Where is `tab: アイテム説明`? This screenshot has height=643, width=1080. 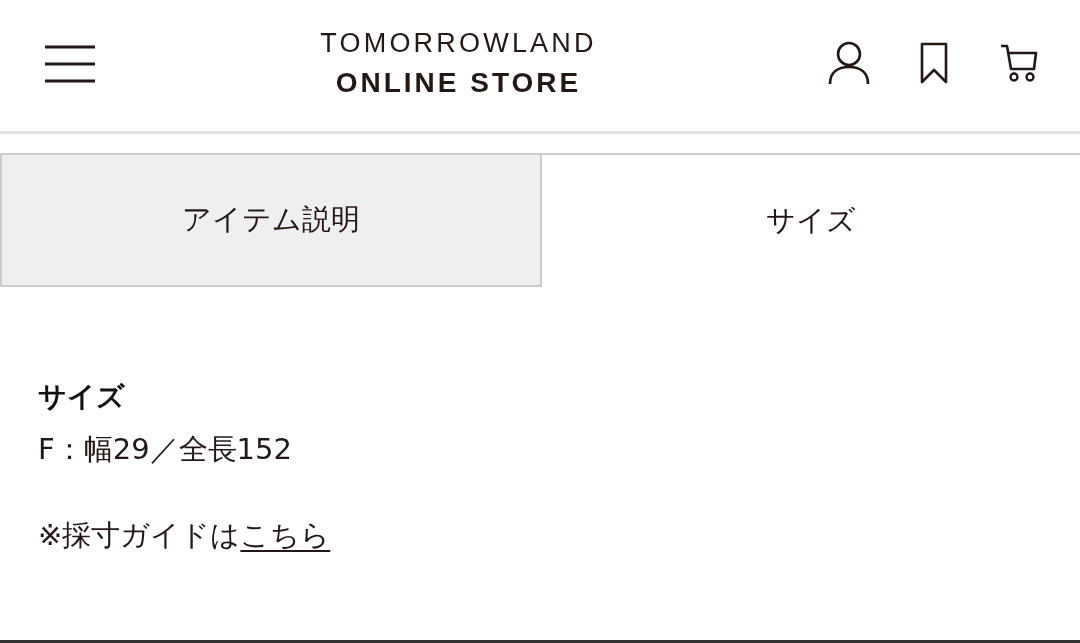 tab: アイテム説明 is located at coordinates (271, 220).